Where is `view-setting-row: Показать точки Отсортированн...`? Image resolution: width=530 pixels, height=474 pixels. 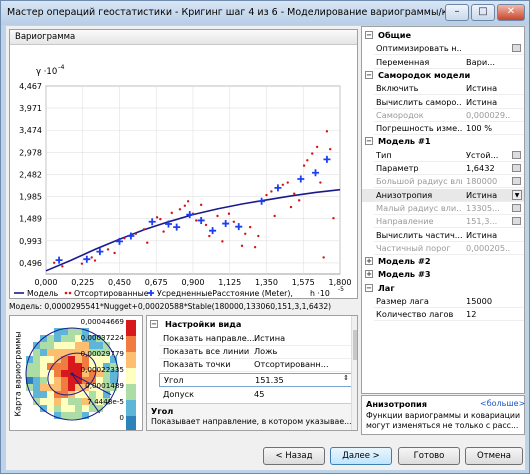 view-setting-row: Показать точки Отсортированн... is located at coordinates (255, 364).